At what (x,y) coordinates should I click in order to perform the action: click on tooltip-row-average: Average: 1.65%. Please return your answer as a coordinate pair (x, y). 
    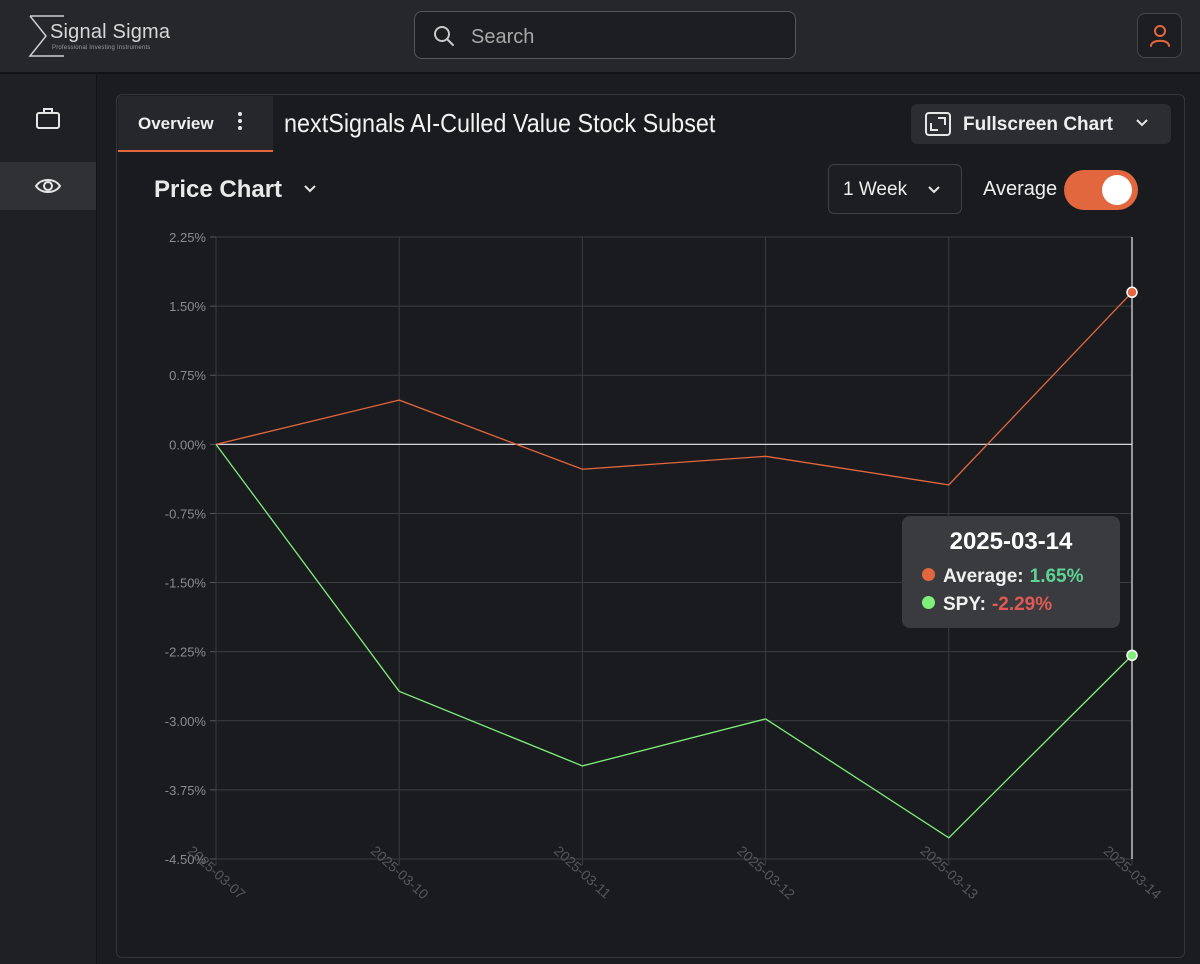
    Looking at the image, I should click on (1003, 577).